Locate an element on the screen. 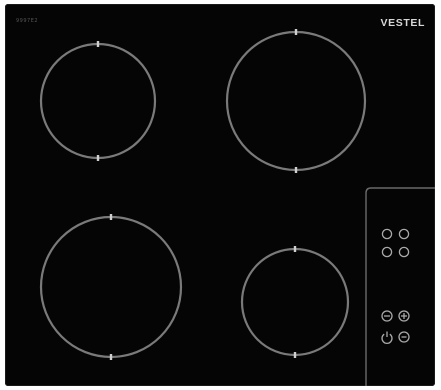  power-icon is located at coordinates (387, 337).